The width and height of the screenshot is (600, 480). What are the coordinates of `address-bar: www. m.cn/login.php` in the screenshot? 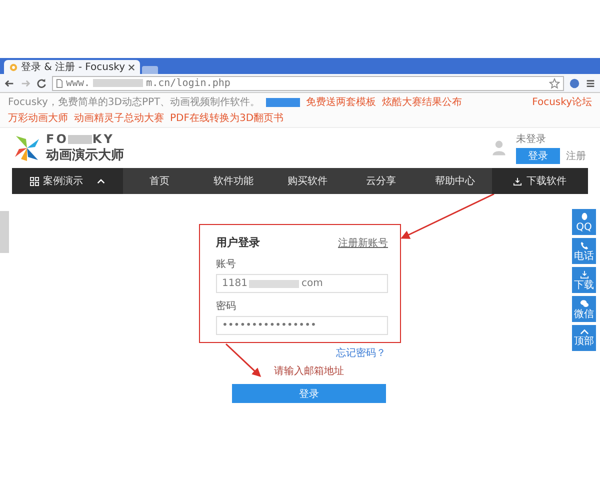 It's located at (308, 83).